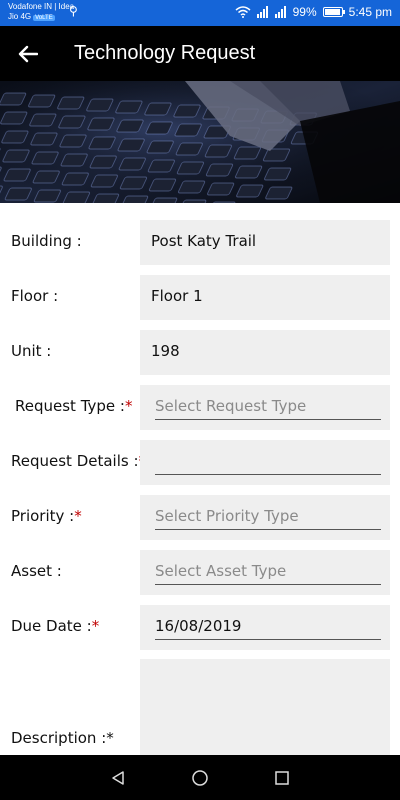  Describe the element at coordinates (268, 639) in the screenshot. I see `due-date-underline` at that location.